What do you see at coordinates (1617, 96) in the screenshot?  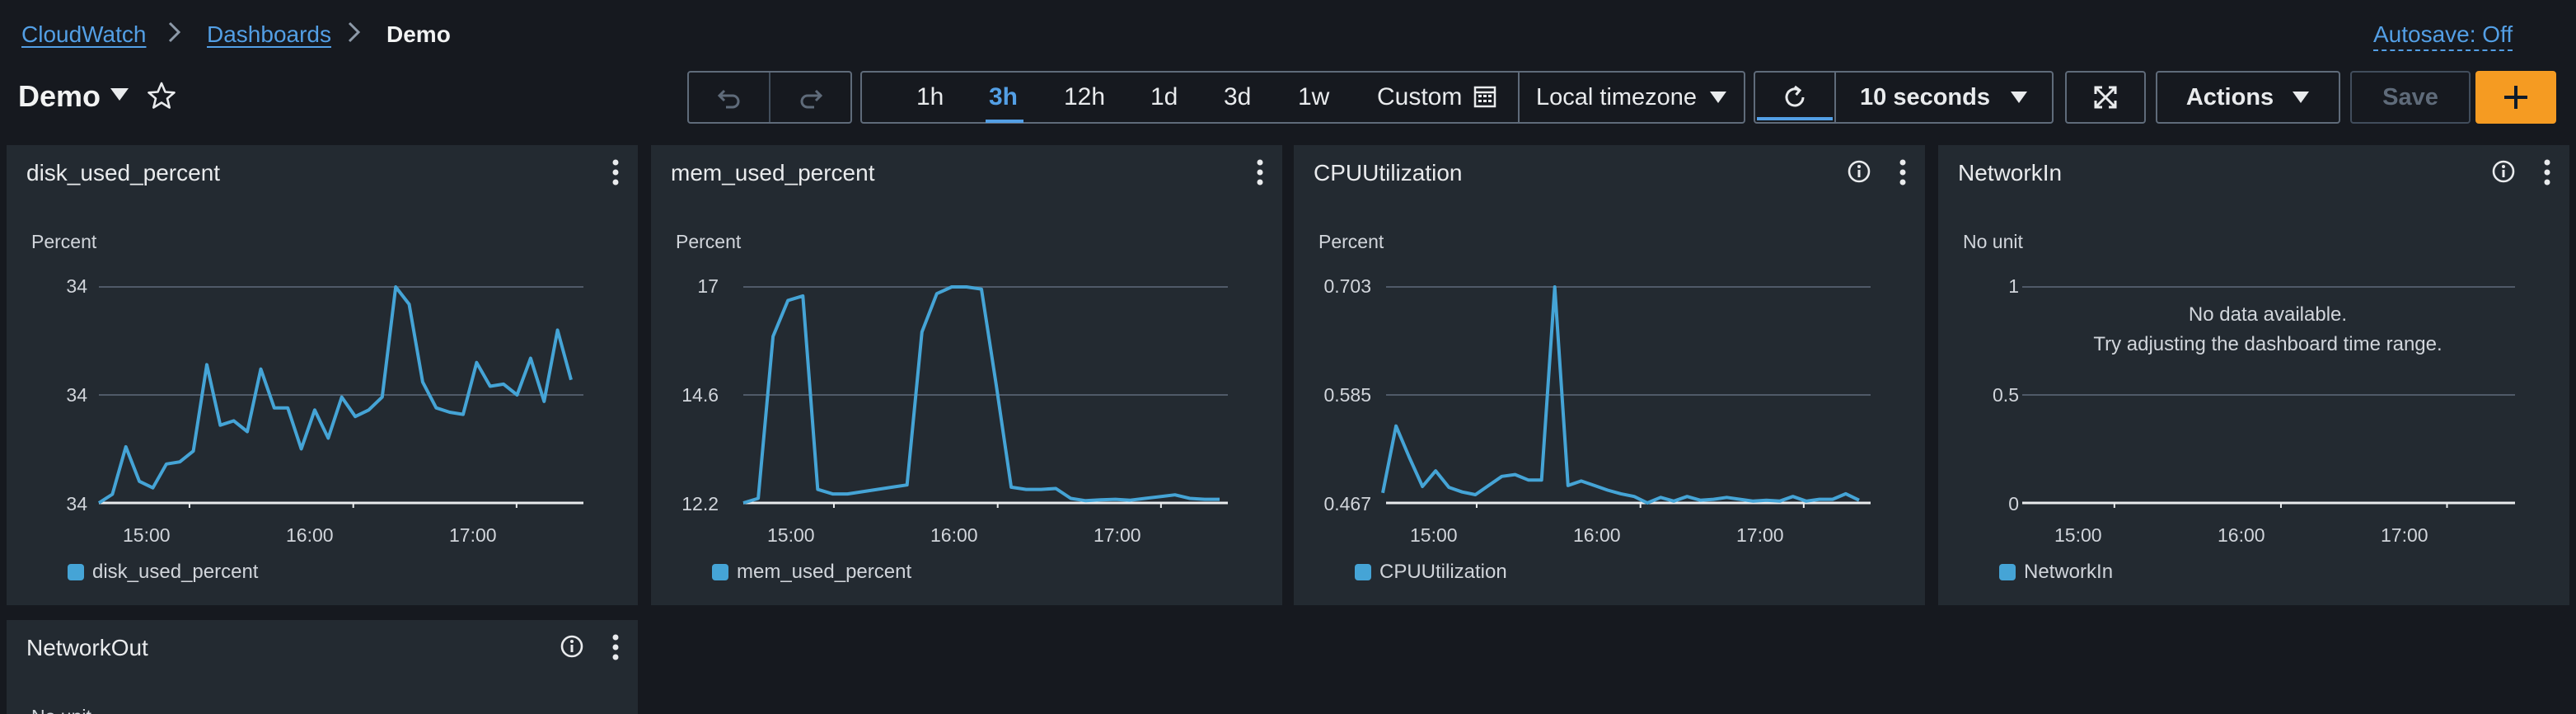 I see `timezone-select-value: Local timezone` at bounding box center [1617, 96].